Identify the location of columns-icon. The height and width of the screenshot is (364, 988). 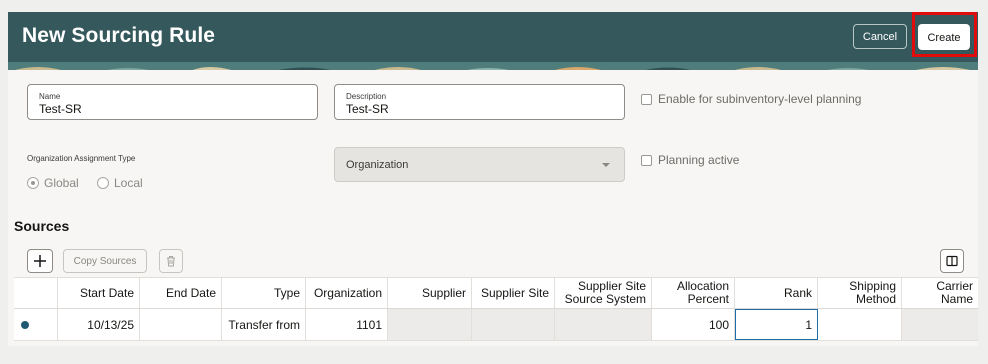
(952, 261).